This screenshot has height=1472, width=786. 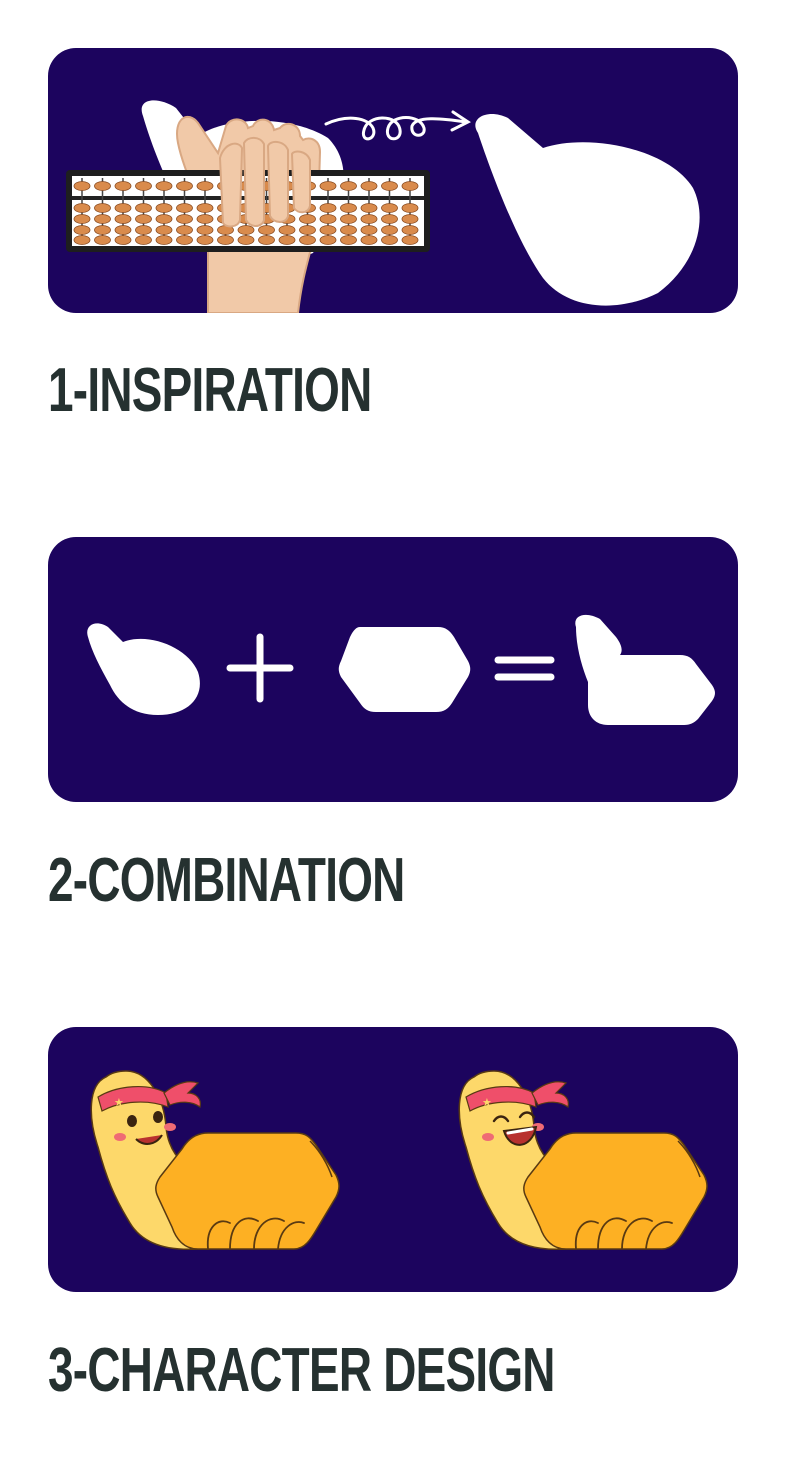 I want to click on mascot-smiling, so click(x=215, y=1160).